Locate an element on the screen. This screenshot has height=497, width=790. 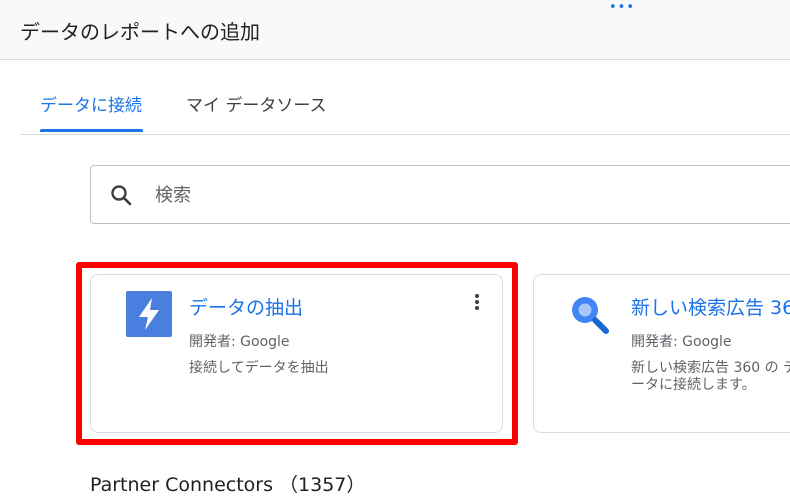
card-title: 新しい検索広告 36 is located at coordinates (710, 306).